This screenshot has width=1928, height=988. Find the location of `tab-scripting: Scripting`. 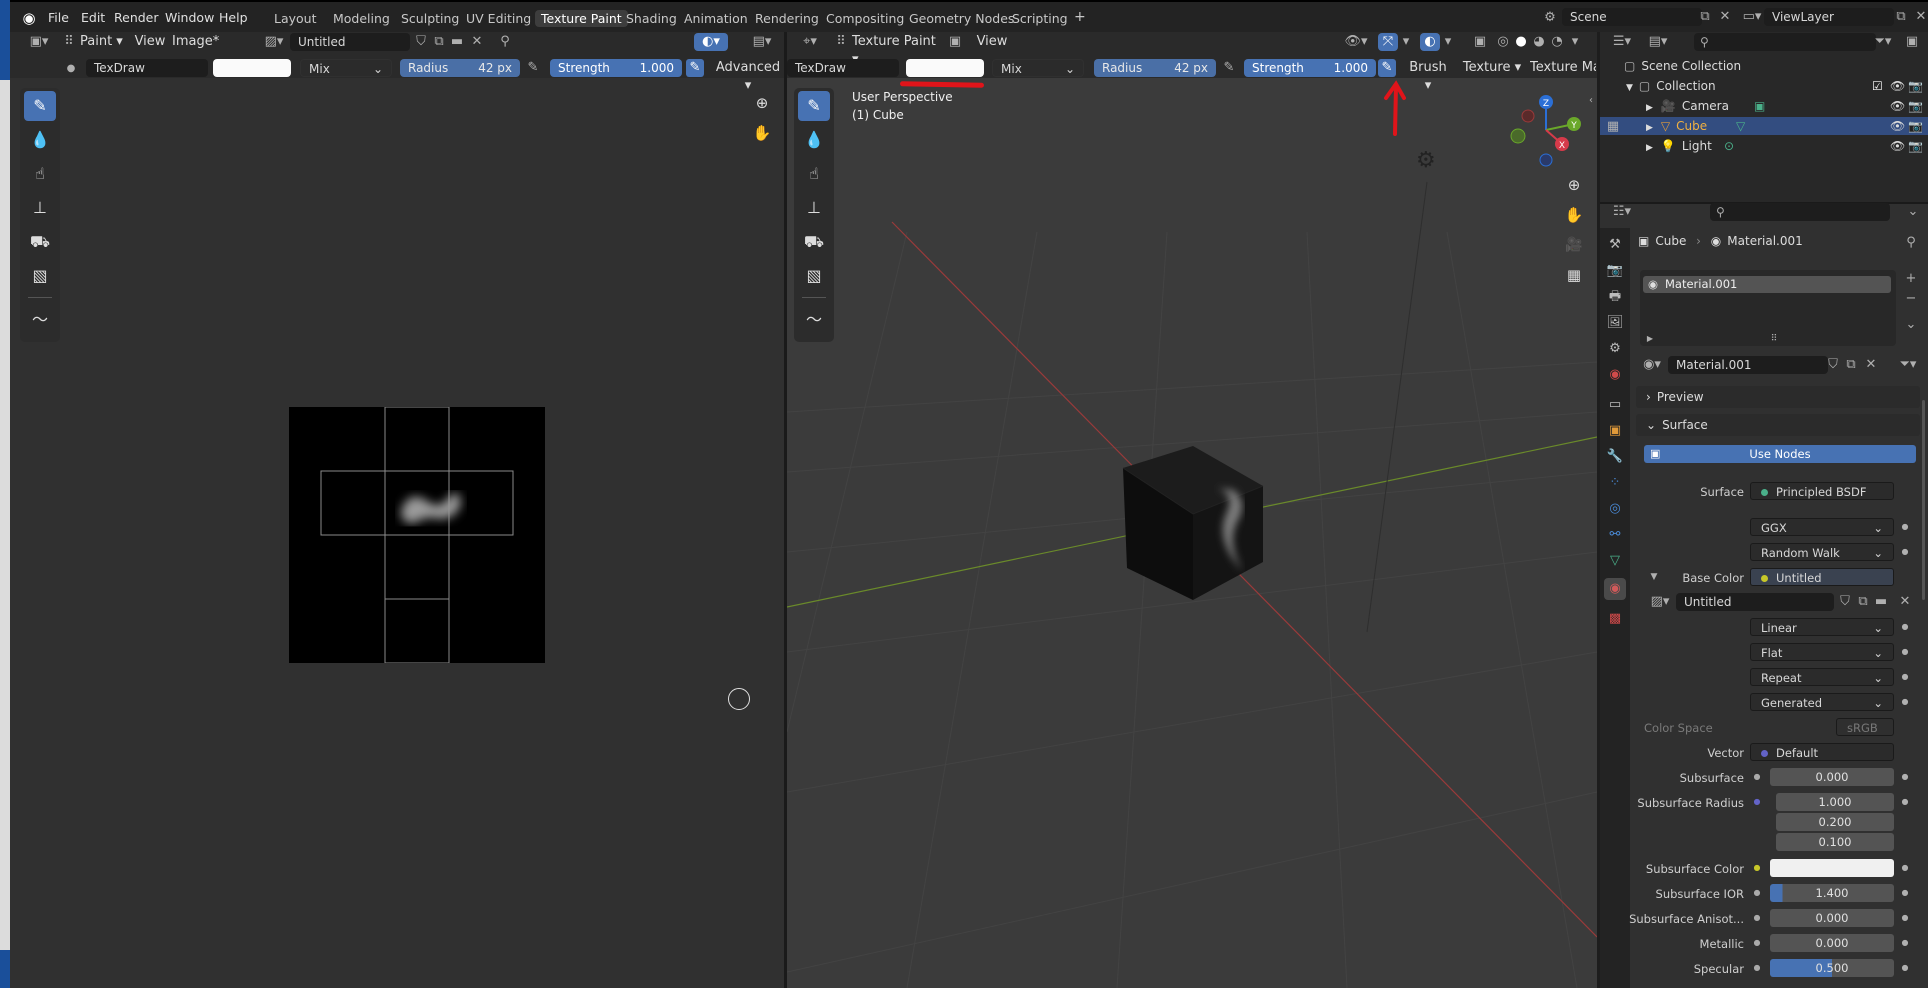

tab-scripting: Scripting is located at coordinates (1040, 18).